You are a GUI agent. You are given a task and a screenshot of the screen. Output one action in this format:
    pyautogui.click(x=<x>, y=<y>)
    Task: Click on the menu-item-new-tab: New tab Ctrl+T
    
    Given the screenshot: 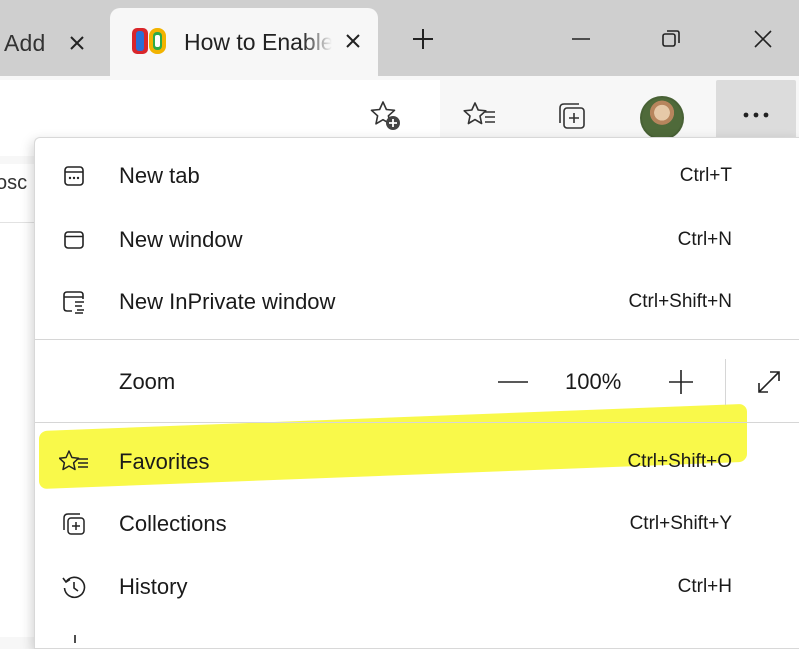 What is the action you would take?
    pyautogui.click(x=417, y=176)
    